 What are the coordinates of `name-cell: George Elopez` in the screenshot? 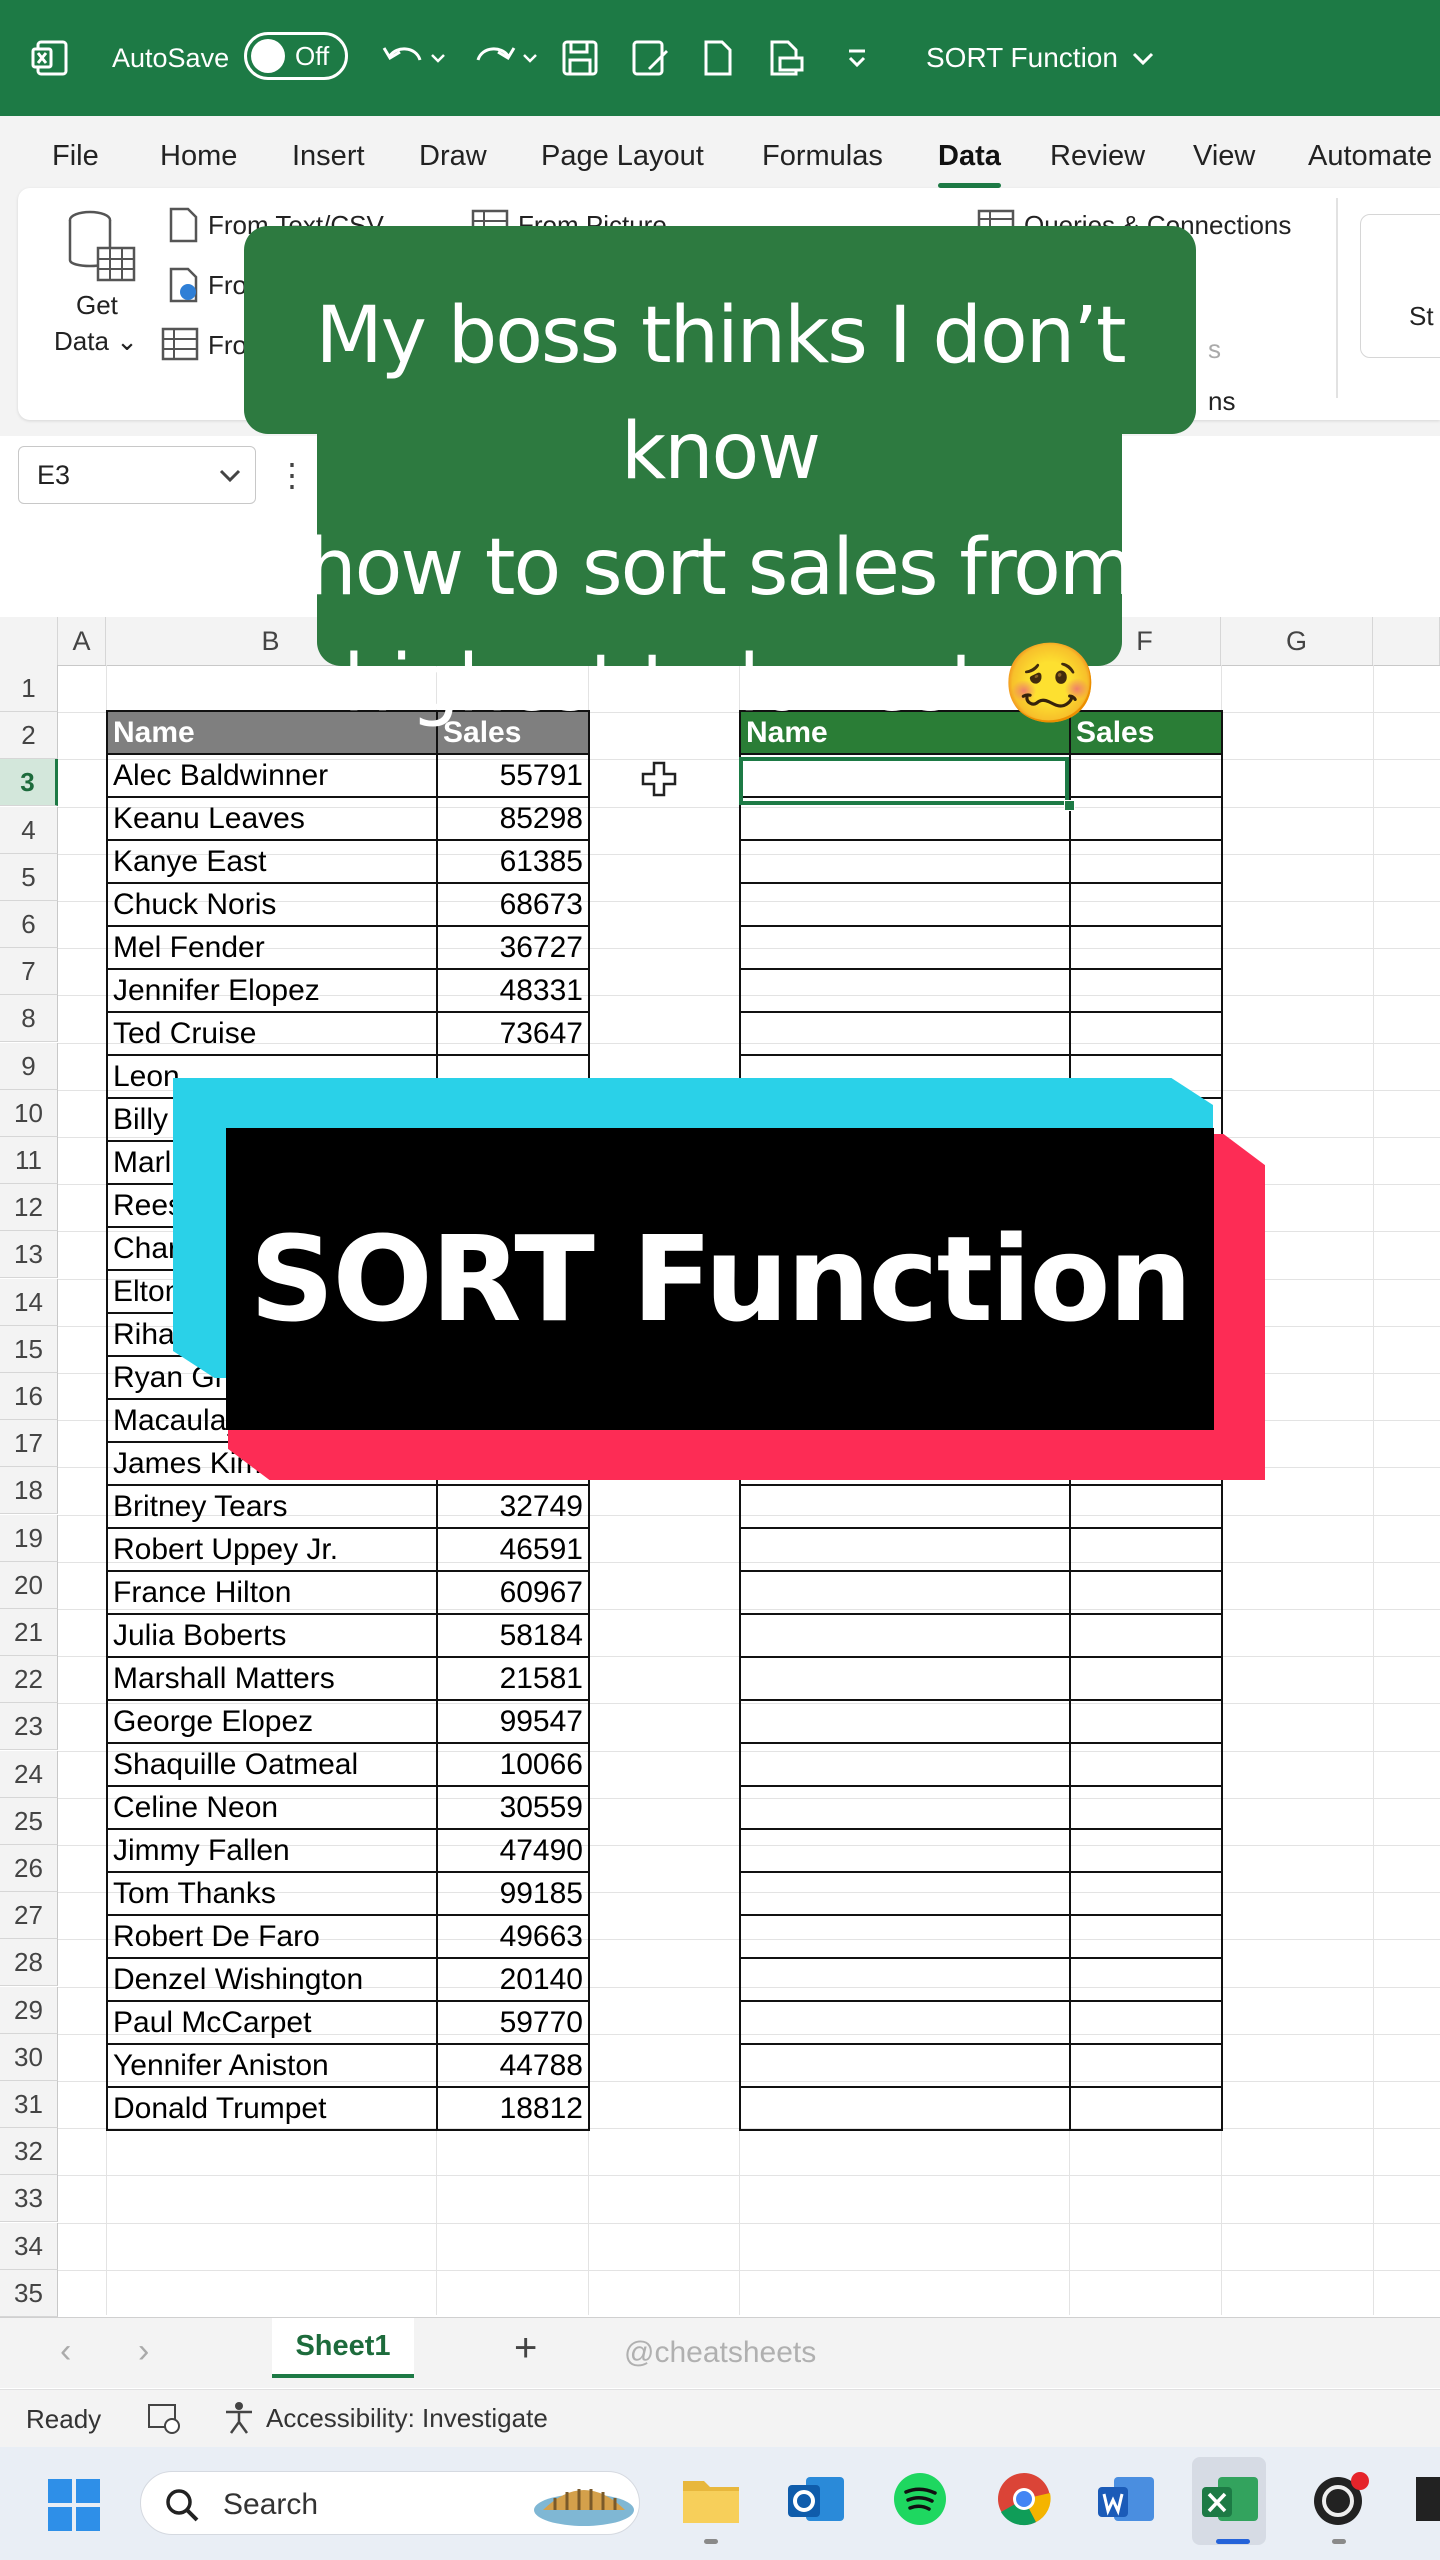 It's located at (272, 1721).